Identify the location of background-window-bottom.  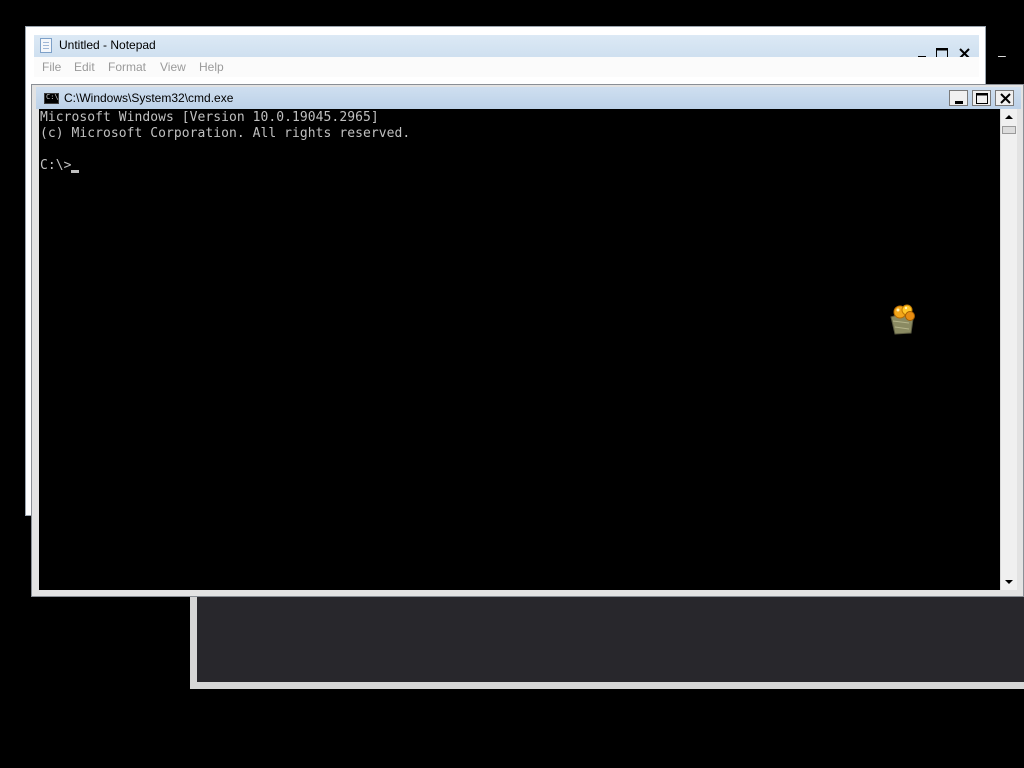
(607, 642).